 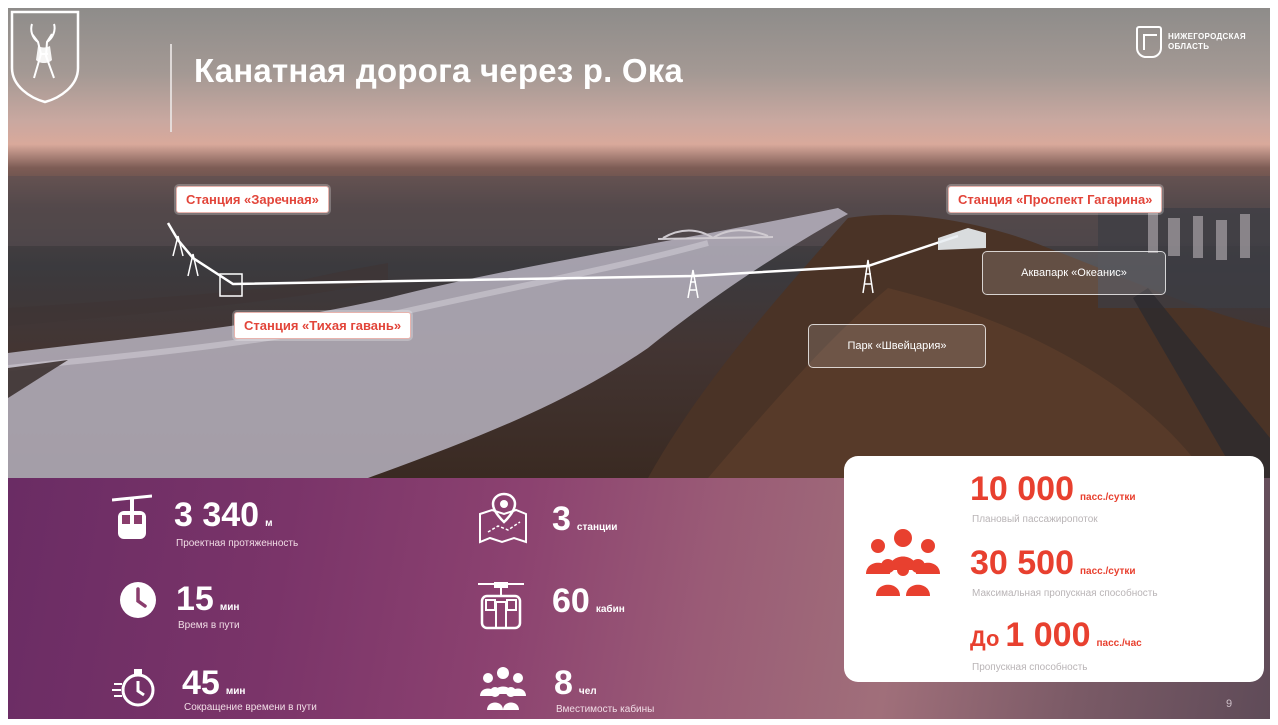 I want to click on panel-planned-unit: пасс./сутки, so click(x=1108, y=497).